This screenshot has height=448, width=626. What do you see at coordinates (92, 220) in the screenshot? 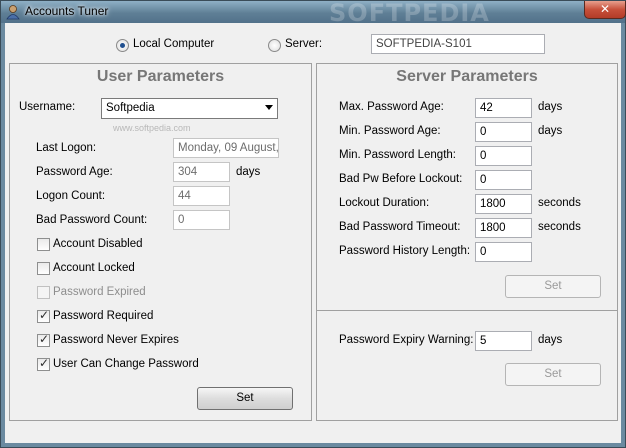
I see `bad-password-count-label: Bad Password Count:` at bounding box center [92, 220].